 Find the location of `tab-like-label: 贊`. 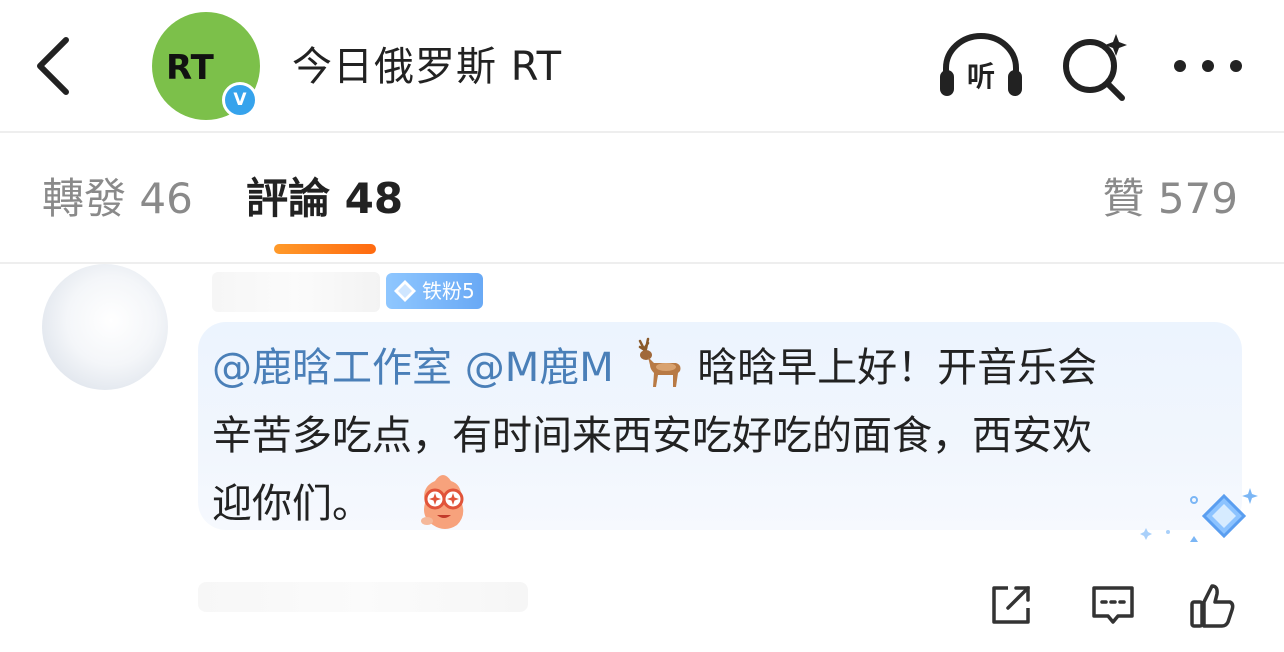

tab-like-label: 贊 is located at coordinates (1123, 198).